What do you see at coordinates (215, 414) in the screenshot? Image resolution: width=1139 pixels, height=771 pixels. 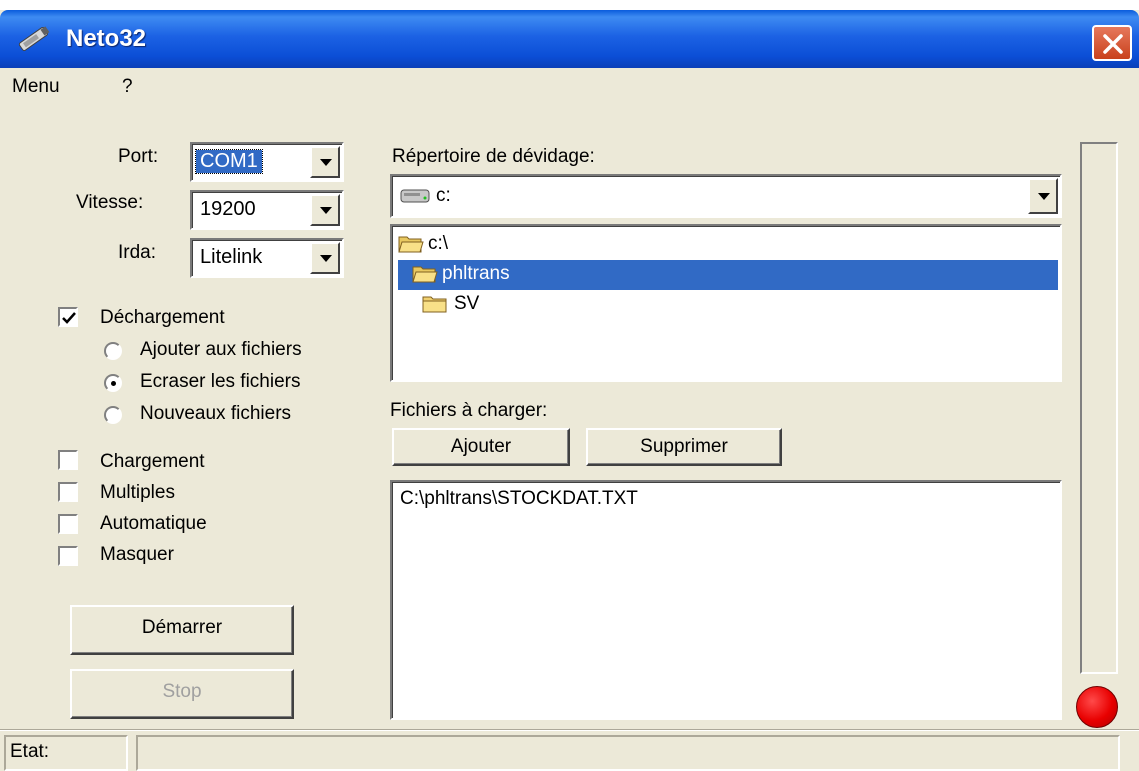 I see `radio-new-files-label: Nouveaux fichiers` at bounding box center [215, 414].